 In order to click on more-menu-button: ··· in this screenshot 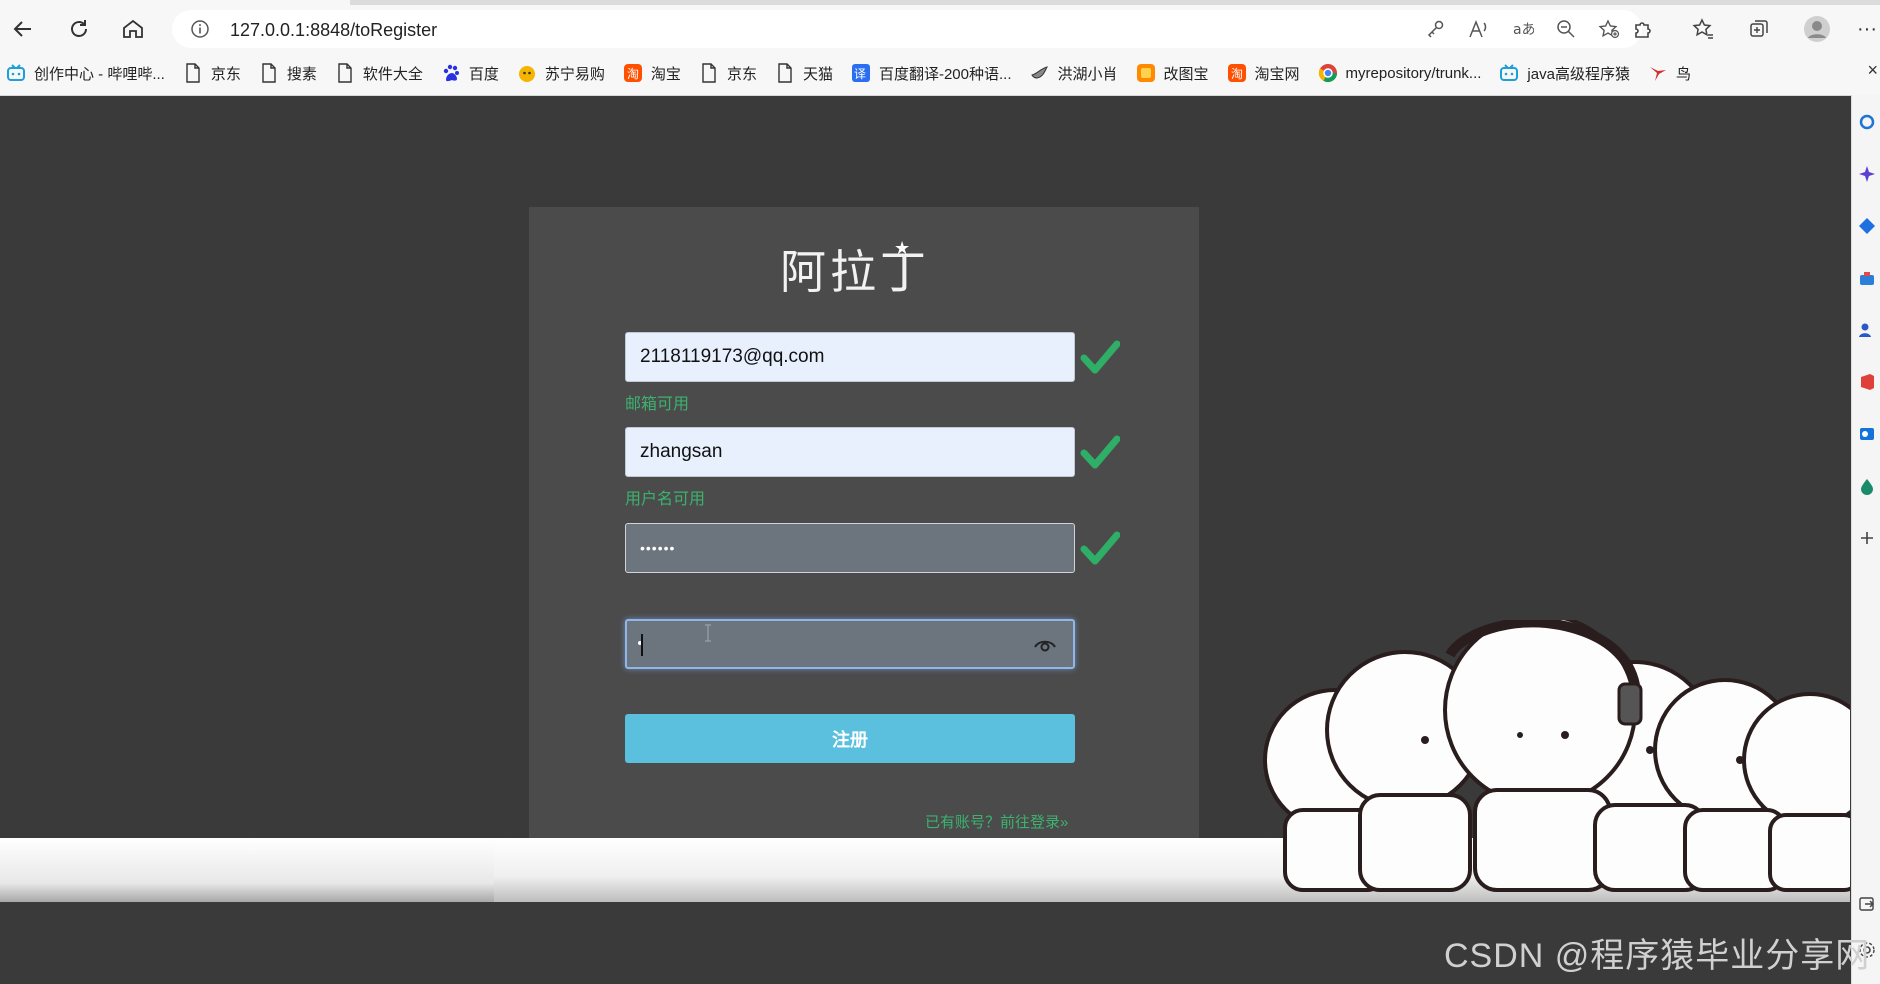, I will do `click(1866, 29)`.